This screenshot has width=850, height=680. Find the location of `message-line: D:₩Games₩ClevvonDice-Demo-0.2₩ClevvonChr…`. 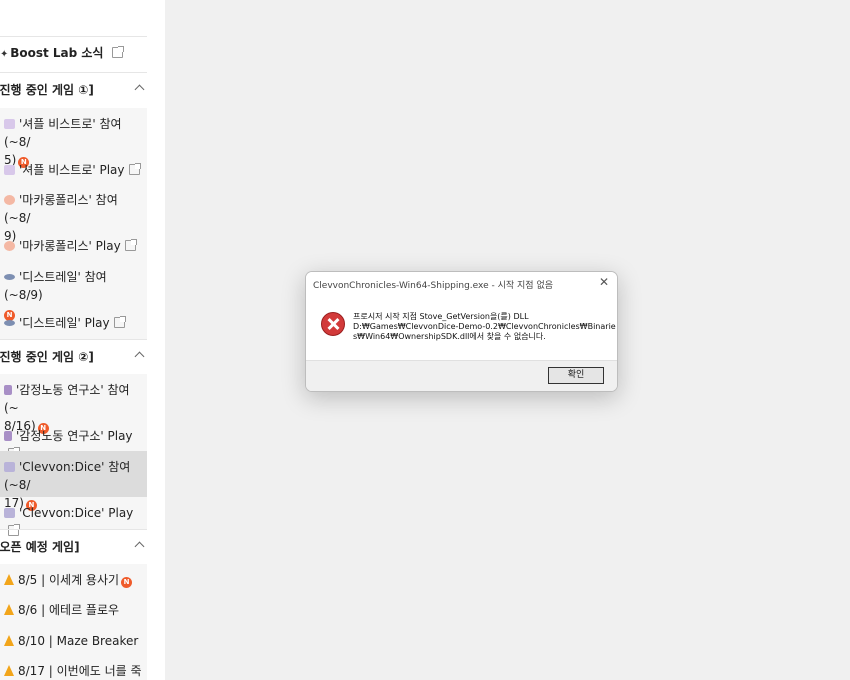

message-line: D:₩Games₩ClevvonDice-Demo-0.2₩ClevvonChr… is located at coordinates (484, 326).